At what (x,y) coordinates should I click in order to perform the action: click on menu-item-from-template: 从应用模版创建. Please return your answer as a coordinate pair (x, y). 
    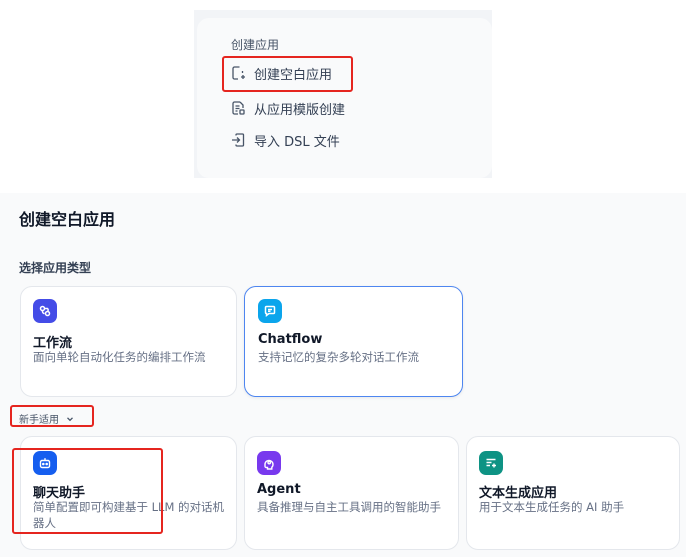
    Looking at the image, I should click on (287, 108).